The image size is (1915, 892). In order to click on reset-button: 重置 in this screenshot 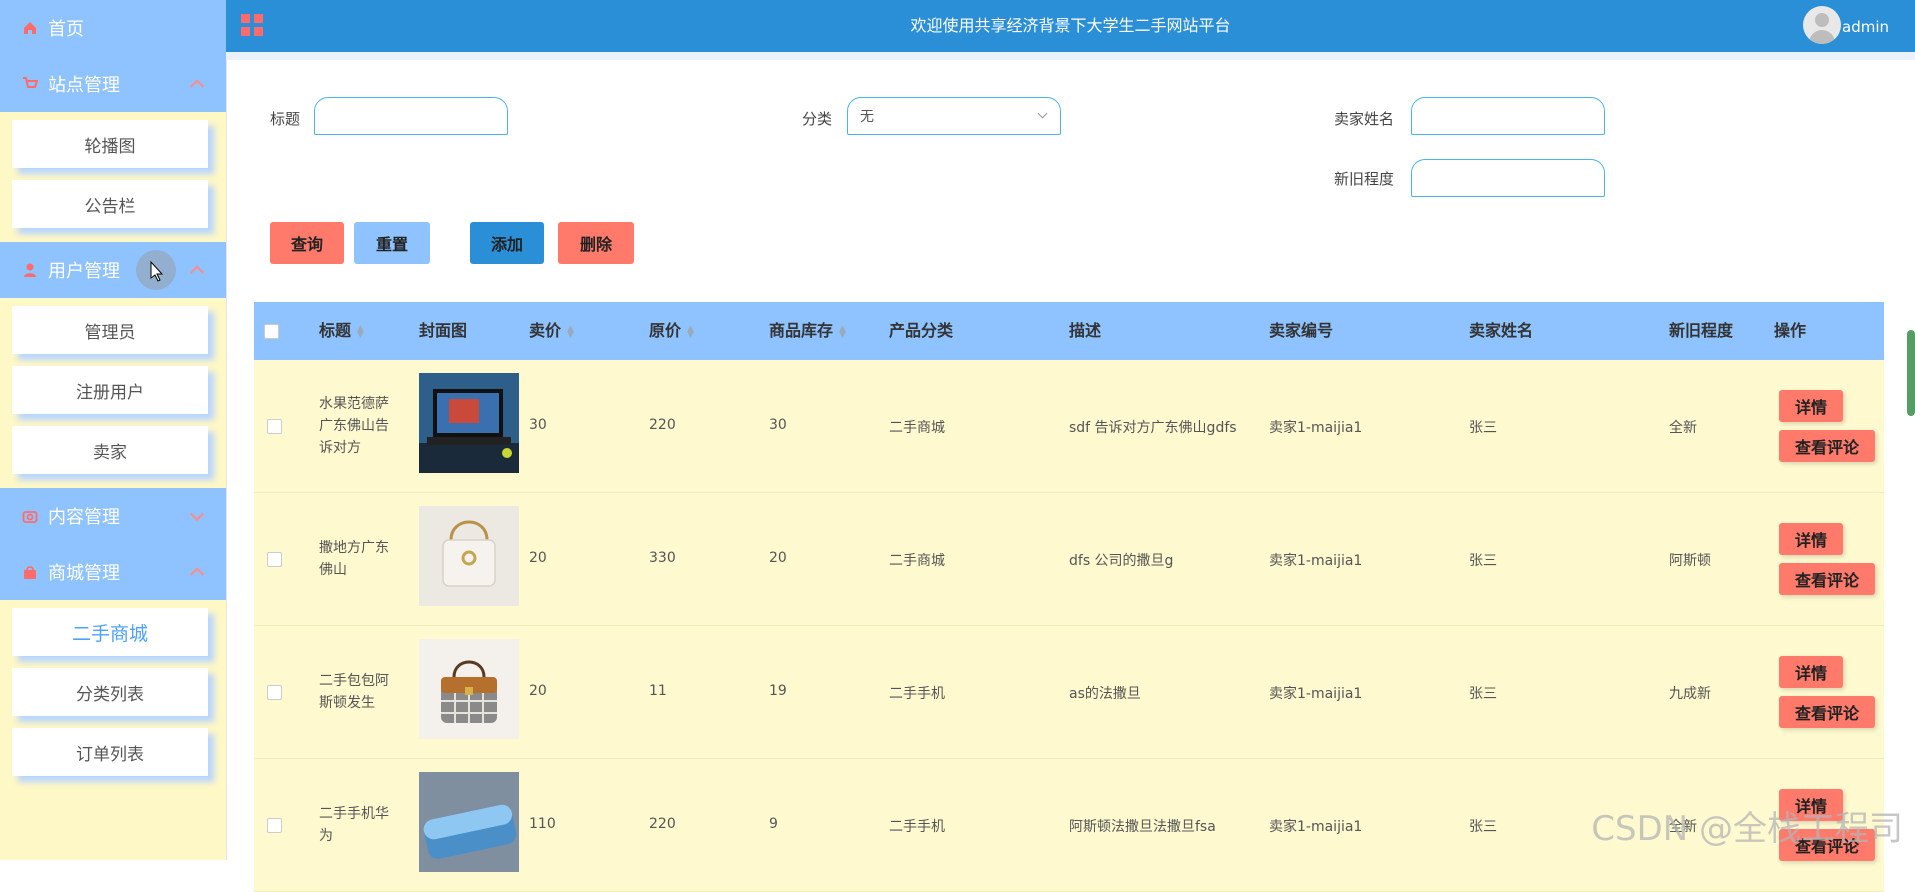, I will do `click(392, 243)`.